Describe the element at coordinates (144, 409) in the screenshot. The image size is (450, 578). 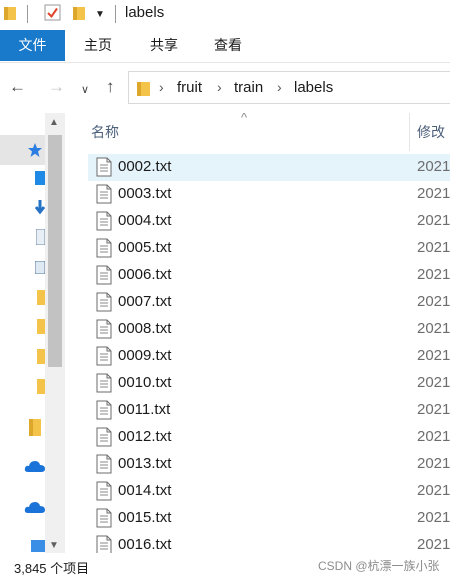
I see `file-name: 0011.txt` at that location.